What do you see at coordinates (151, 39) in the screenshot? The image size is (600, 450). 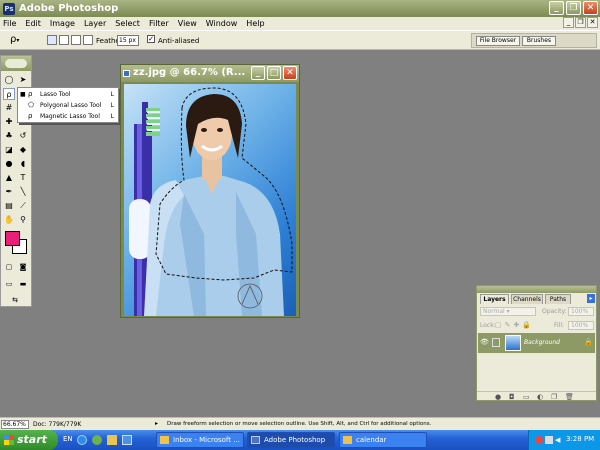 I see `anti-aliased-checkbox: ✓` at bounding box center [151, 39].